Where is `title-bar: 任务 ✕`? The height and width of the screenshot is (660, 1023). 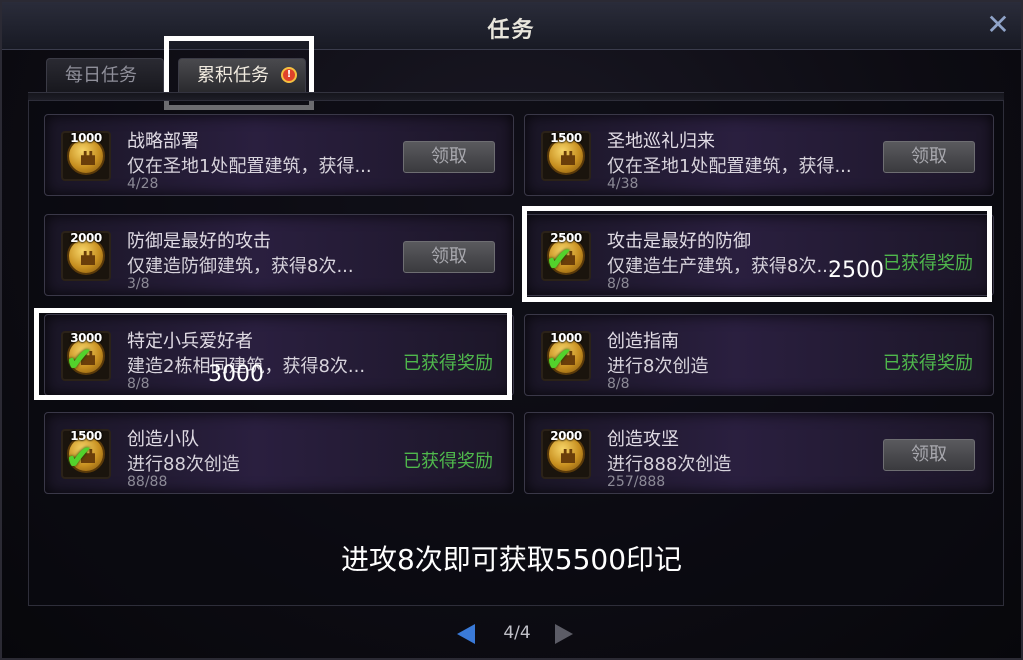
title-bar: 任务 ✕ is located at coordinates (511, 26).